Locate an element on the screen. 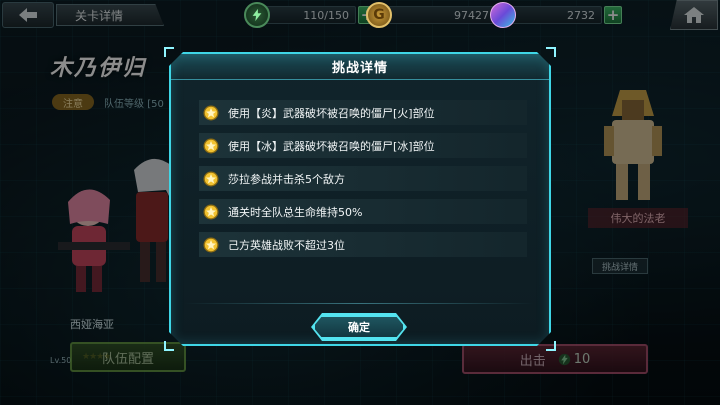 The height and width of the screenshot is (405, 720). objective-text: 己方英雄战败不超过3位 is located at coordinates (286, 245).